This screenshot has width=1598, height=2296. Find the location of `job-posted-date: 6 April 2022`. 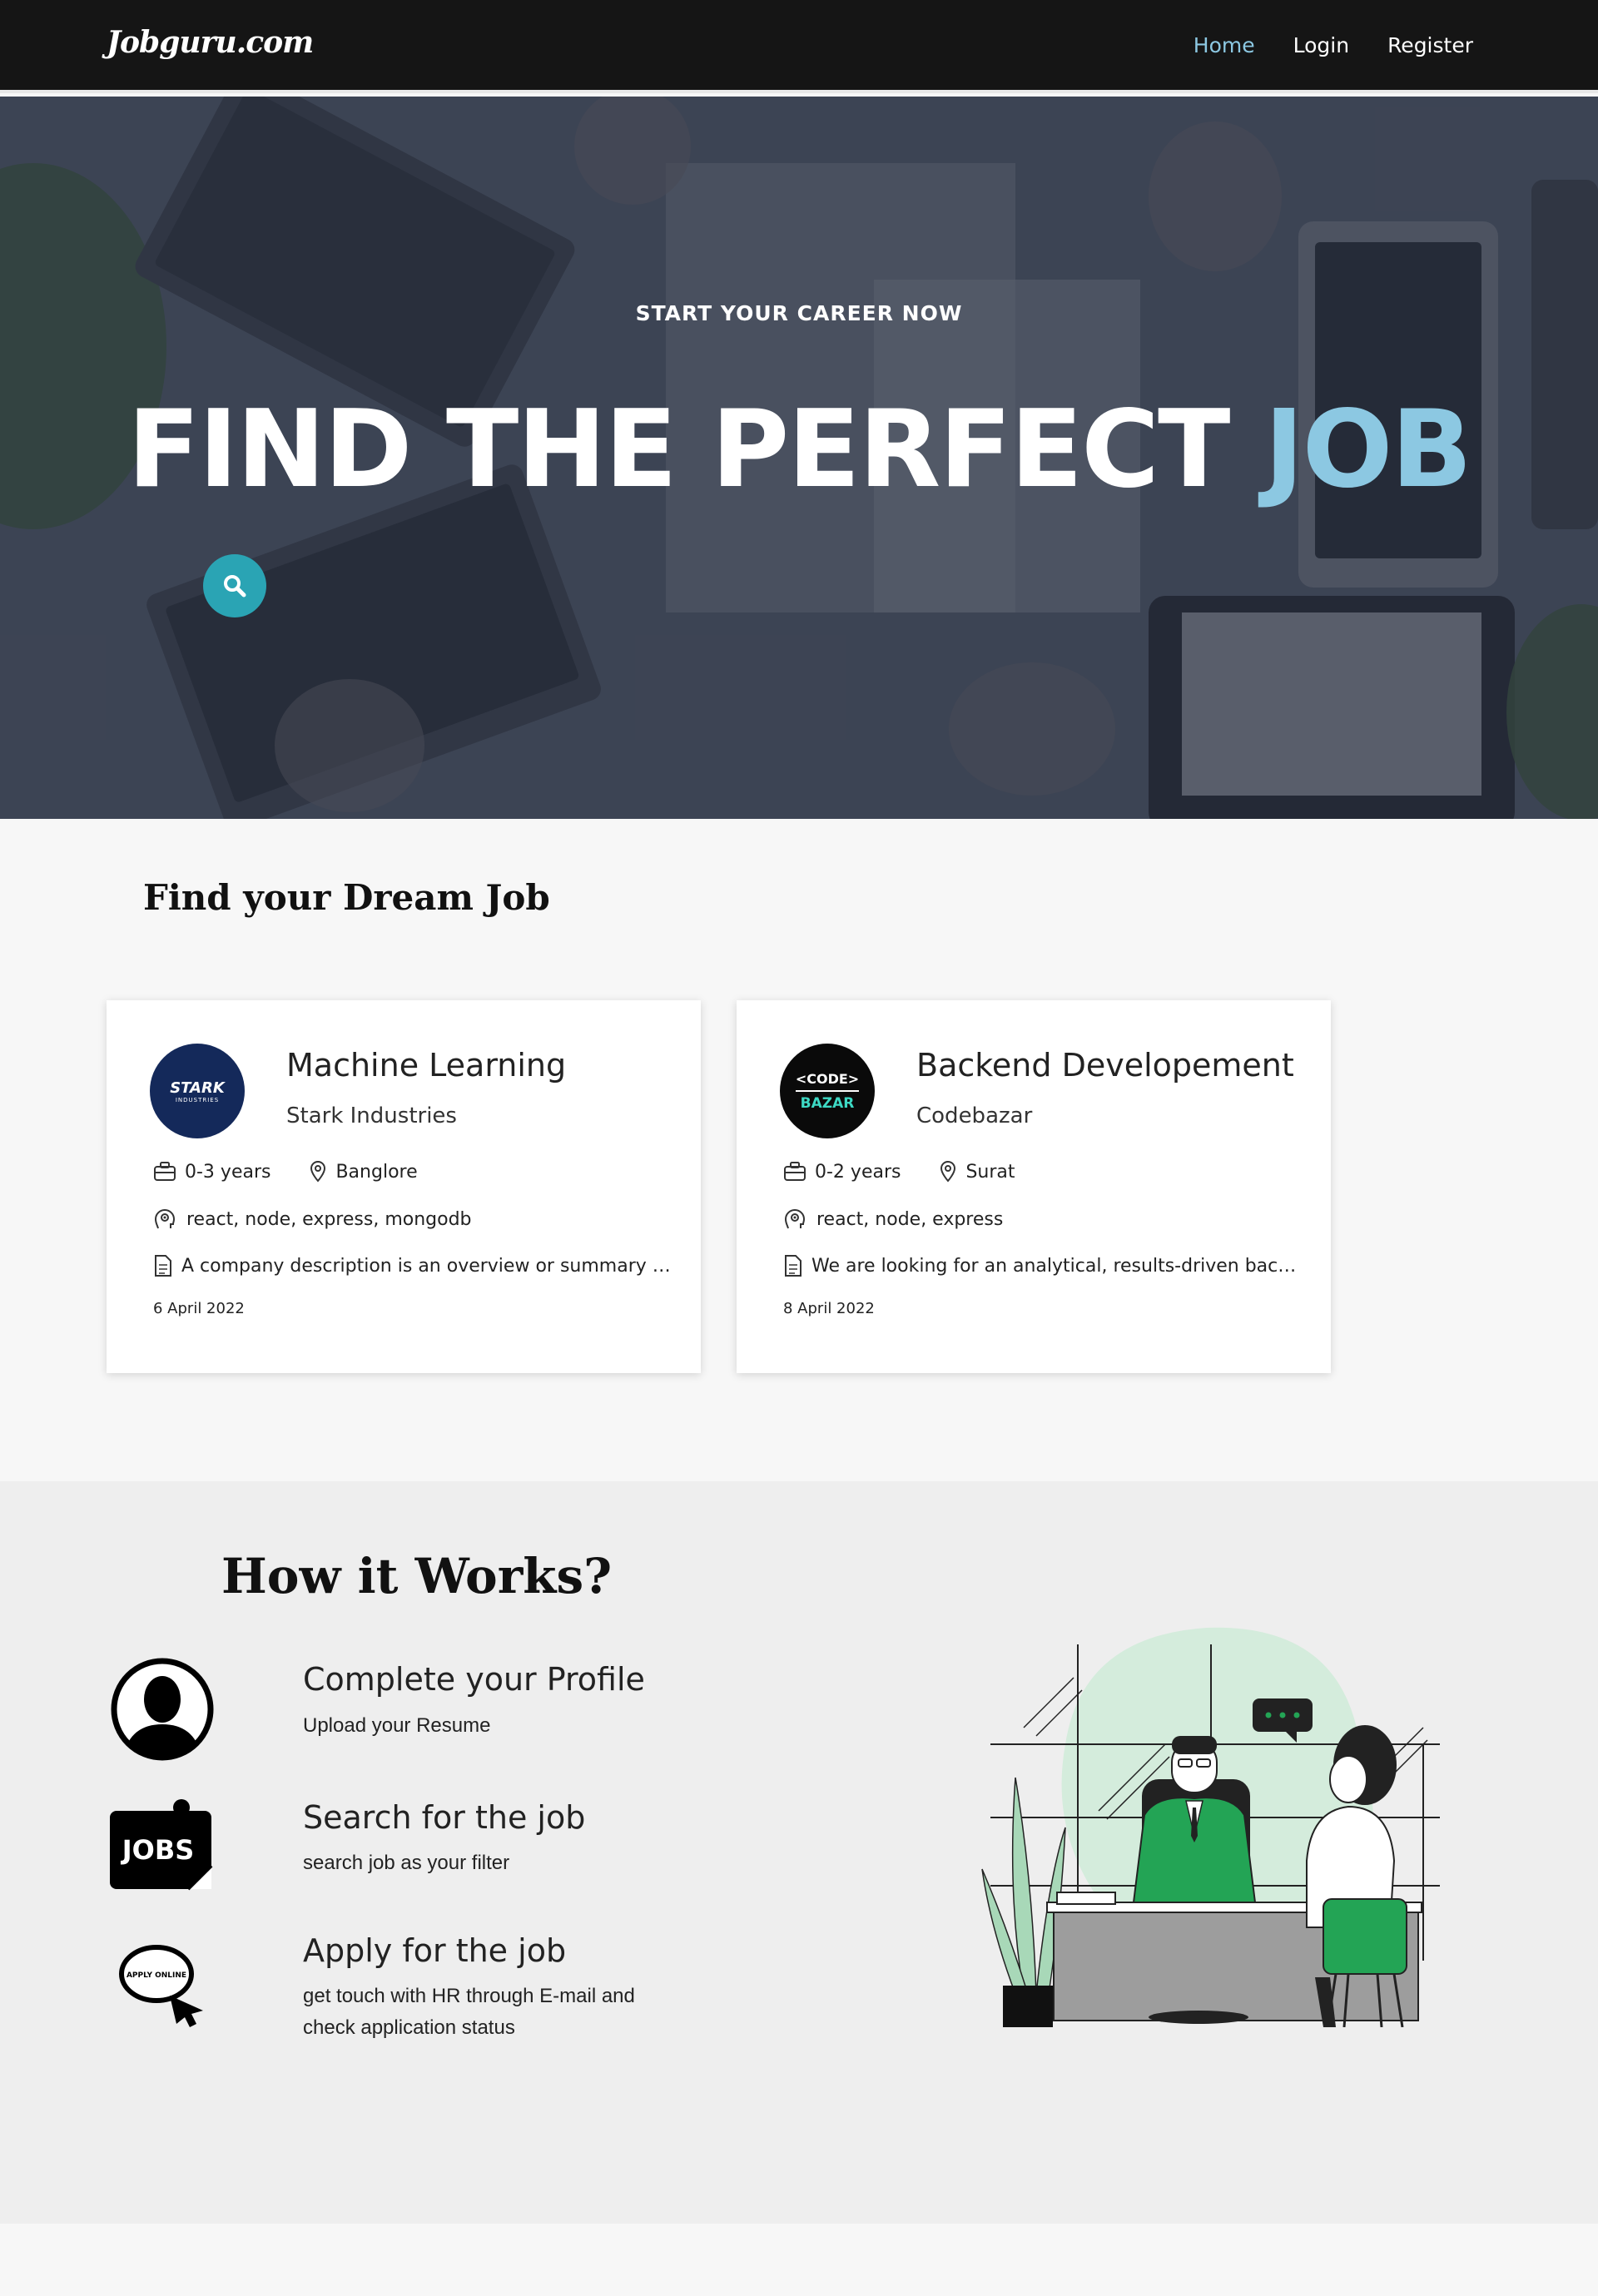

job-posted-date: 6 April 2022 is located at coordinates (199, 1308).